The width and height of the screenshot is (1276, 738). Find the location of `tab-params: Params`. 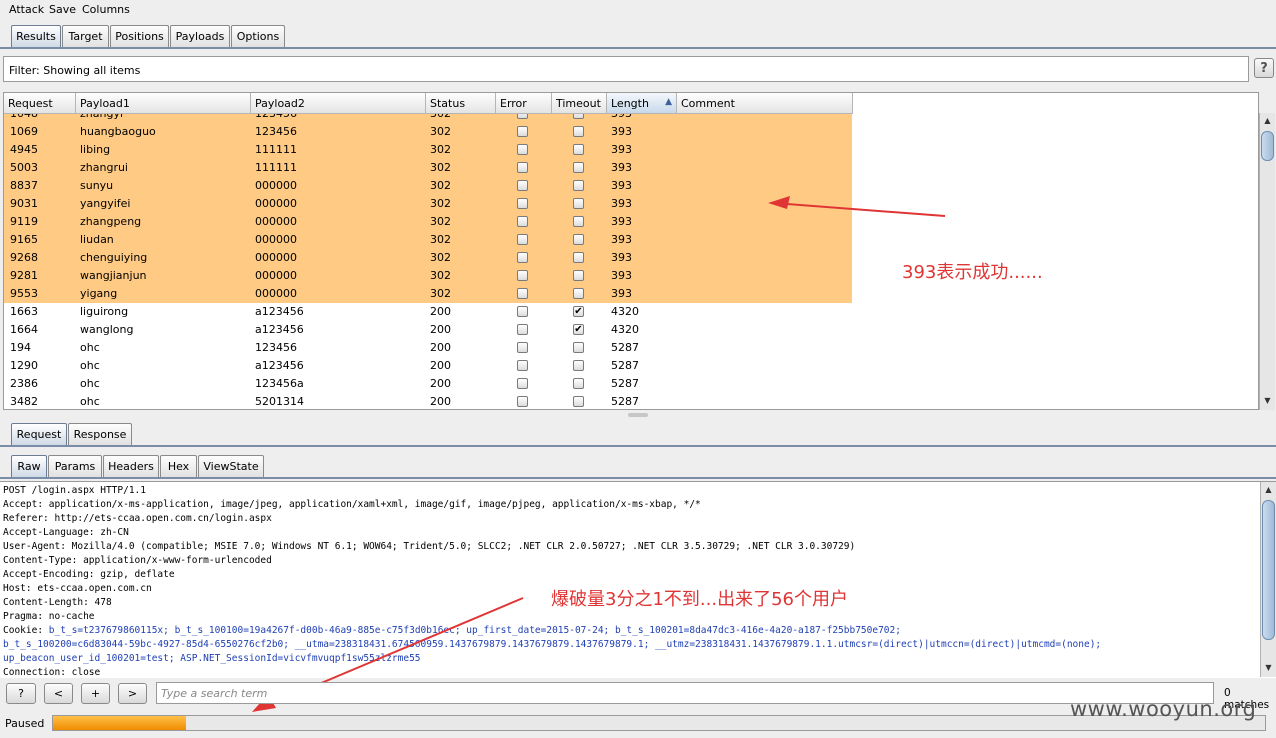

tab-params: Params is located at coordinates (75, 466).